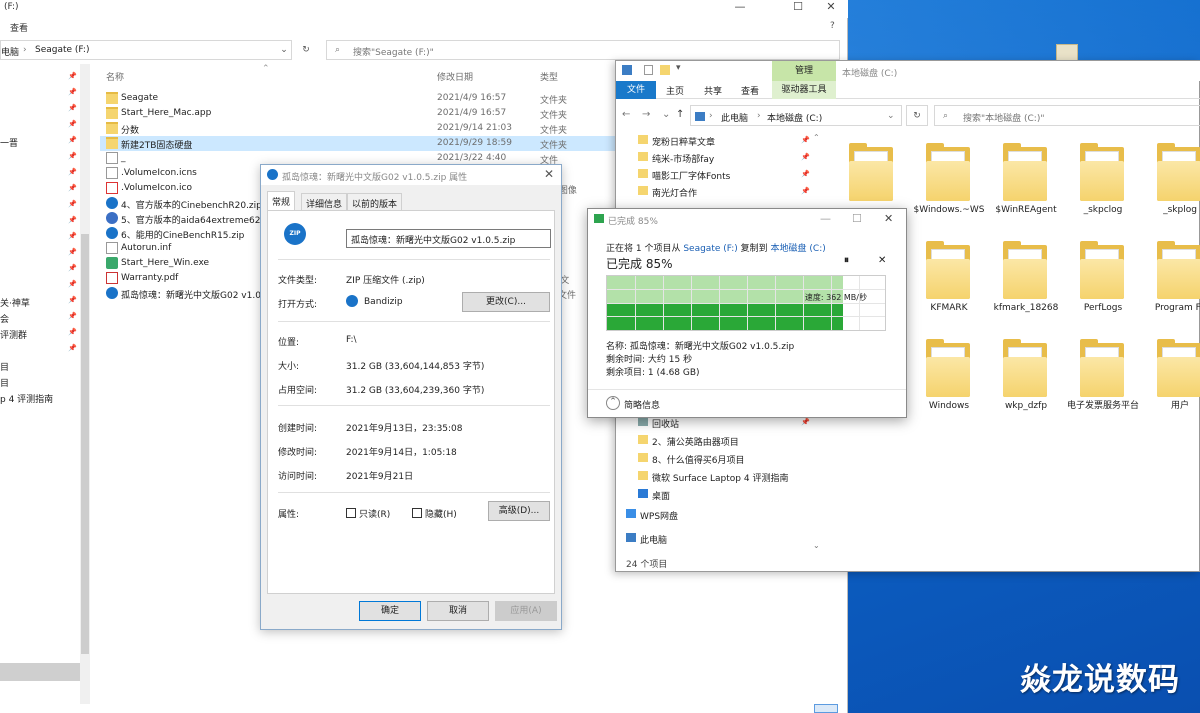 Image resolution: width=1200 pixels, height=713 pixels. What do you see at coordinates (804, 90) in the screenshot?
I see `tab-drive-tools: 驱动器工具` at bounding box center [804, 90].